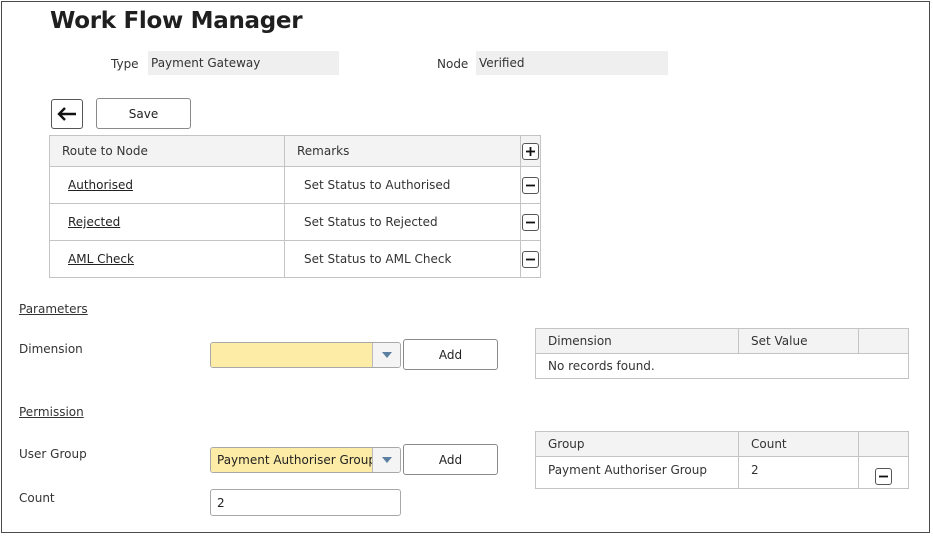 The height and width of the screenshot is (536, 933). I want to click on dimension-select, so click(305, 355).